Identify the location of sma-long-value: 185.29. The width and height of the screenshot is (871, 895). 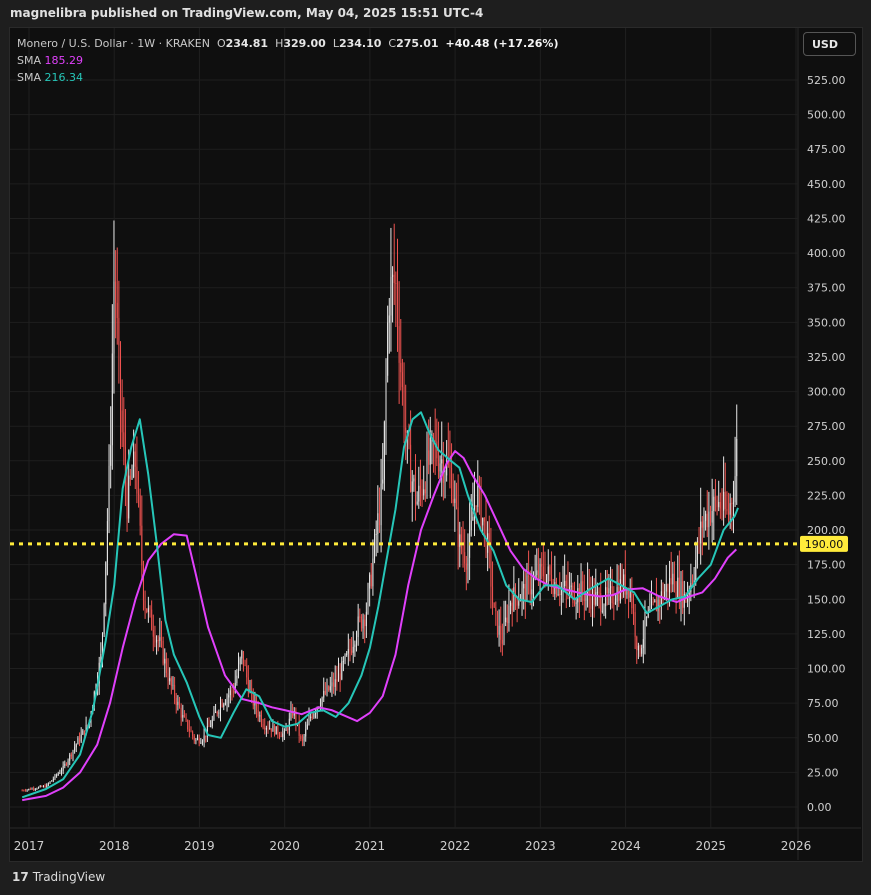
(64, 60).